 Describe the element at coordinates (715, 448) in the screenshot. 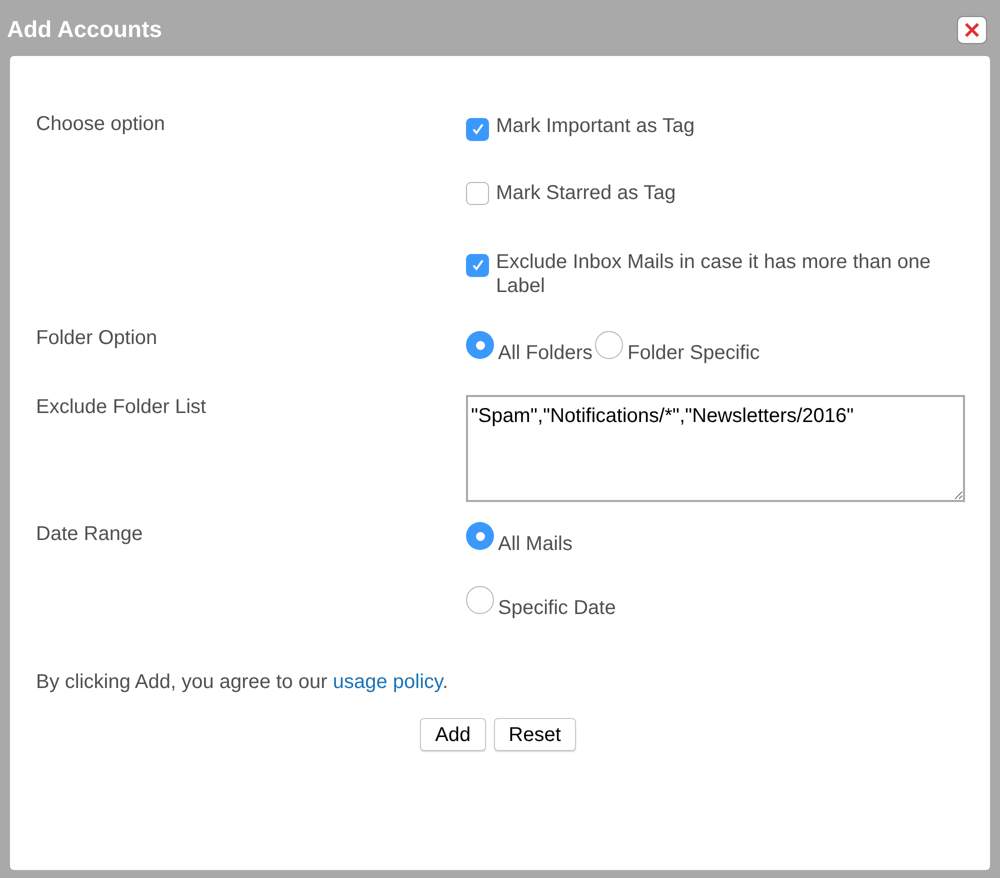

I see `folder-list-field: "Spam","Notifications/*","Newsletters/2016"` at that location.